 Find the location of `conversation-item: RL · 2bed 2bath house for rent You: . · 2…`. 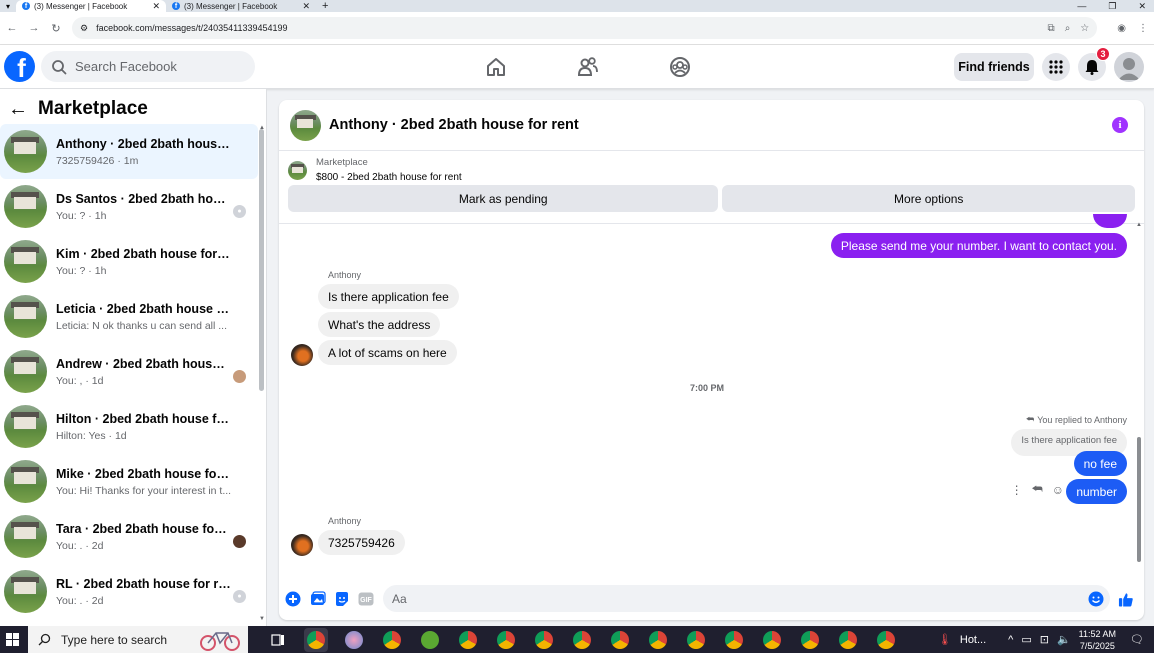

conversation-item: RL · 2bed 2bath house for rent You: . · 2… is located at coordinates (129, 591).